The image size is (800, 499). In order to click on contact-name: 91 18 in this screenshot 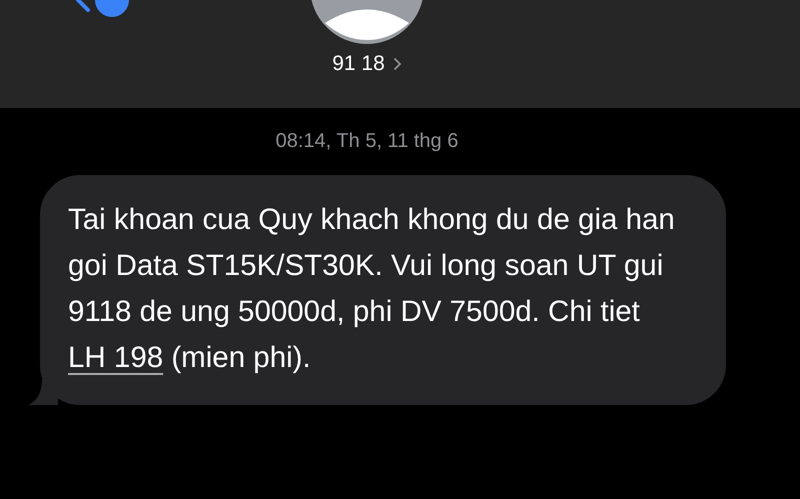, I will do `click(358, 64)`.